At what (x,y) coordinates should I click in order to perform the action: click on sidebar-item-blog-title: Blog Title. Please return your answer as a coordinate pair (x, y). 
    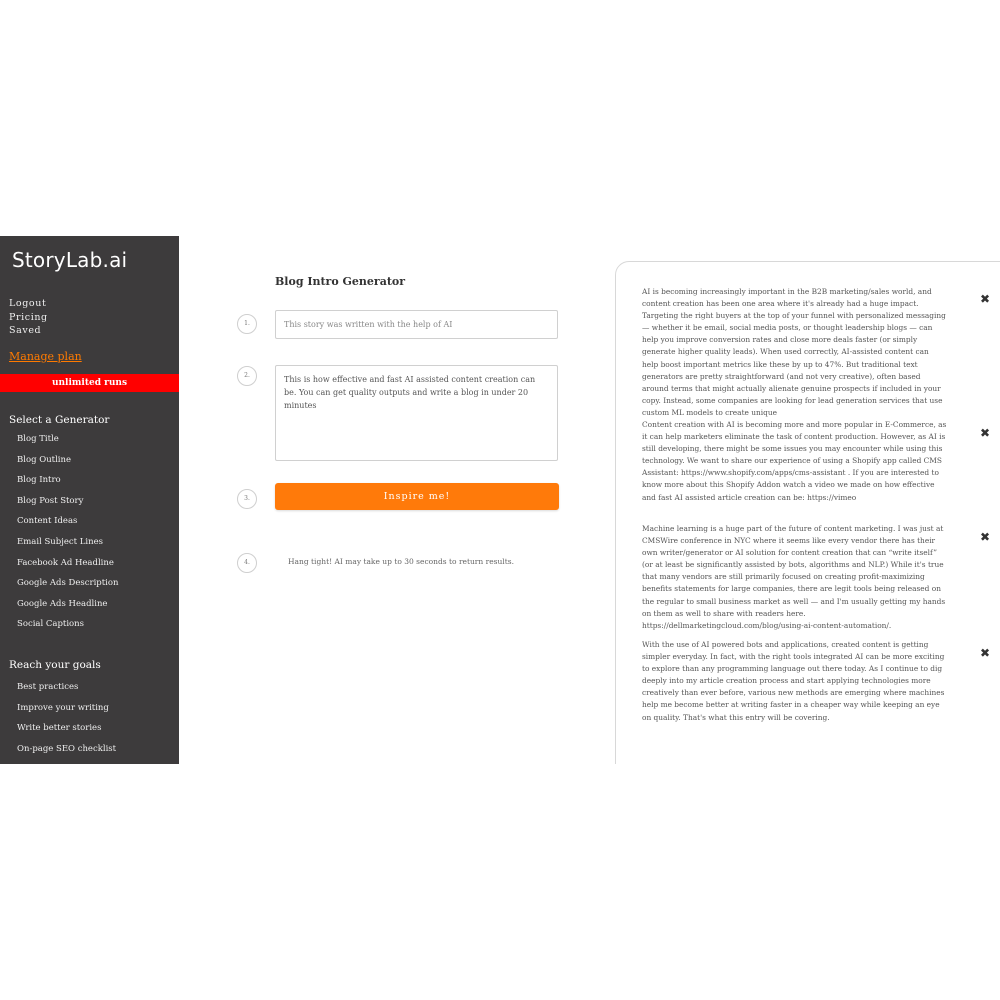
    Looking at the image, I should click on (67, 439).